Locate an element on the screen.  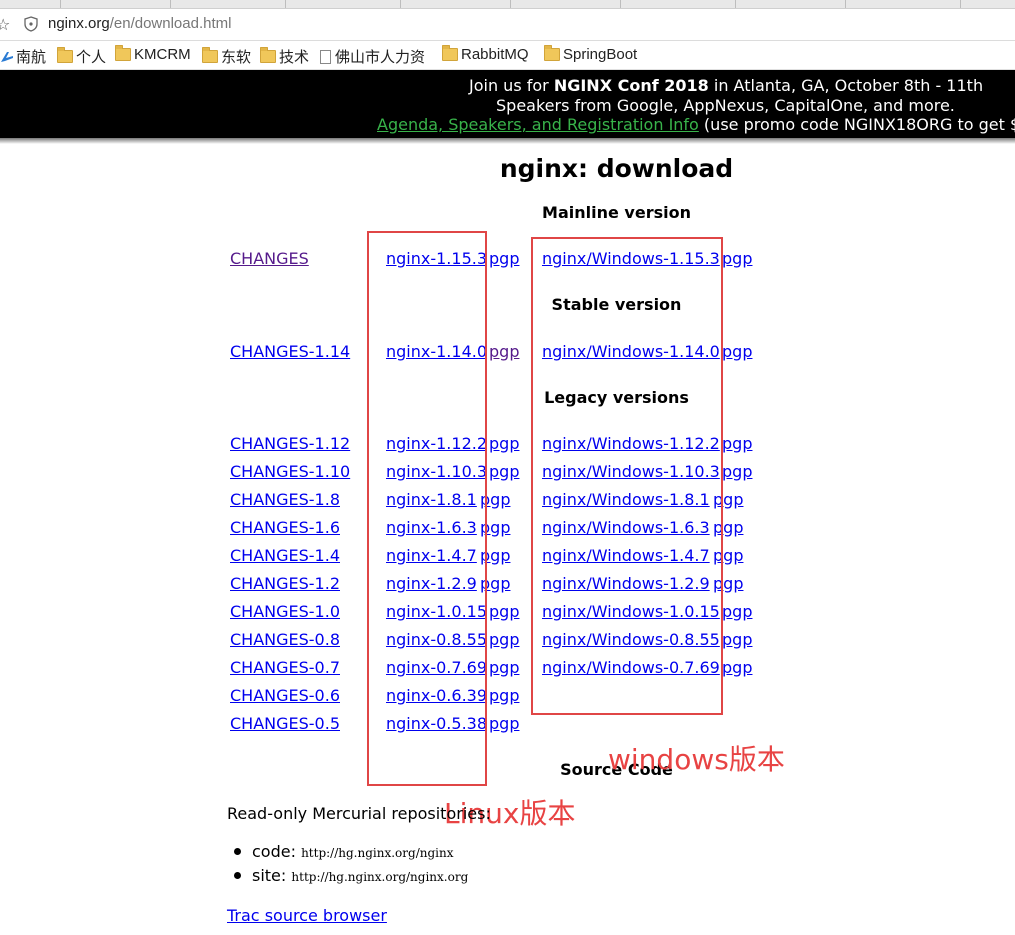
bookmark-item: 个人 is located at coordinates (81, 56).